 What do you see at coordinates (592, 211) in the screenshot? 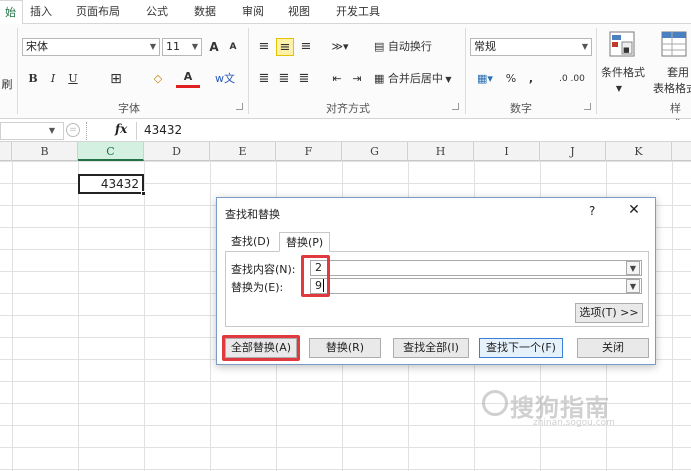
I see `help-button: ?` at bounding box center [592, 211].